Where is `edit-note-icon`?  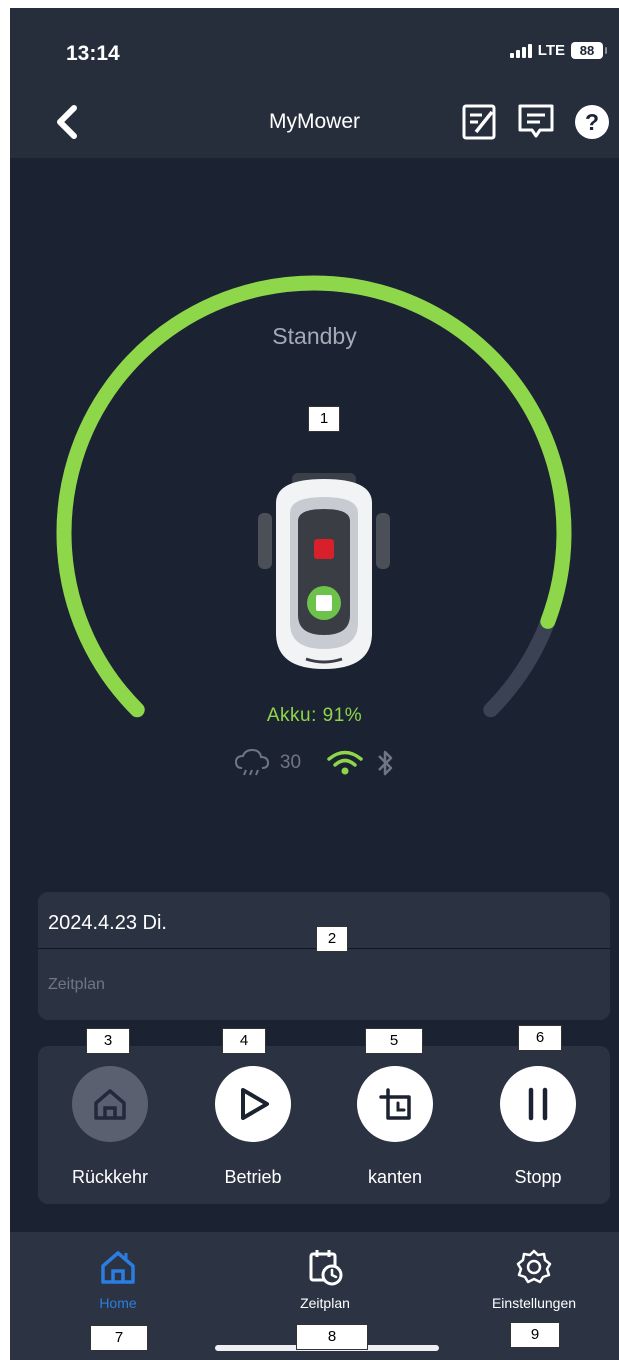
edit-note-icon is located at coordinates (480, 122).